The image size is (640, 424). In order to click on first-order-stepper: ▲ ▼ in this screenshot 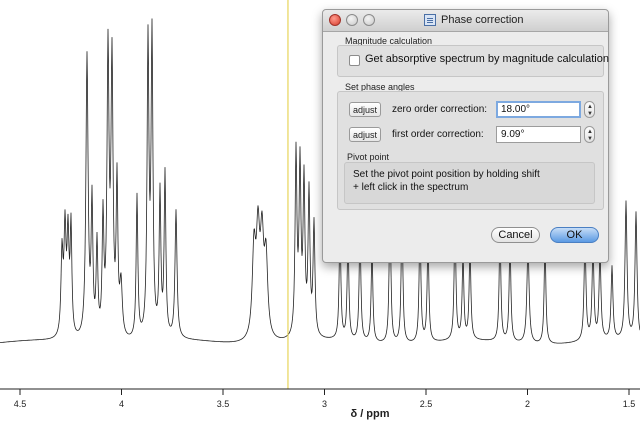, I will do `click(589, 134)`.